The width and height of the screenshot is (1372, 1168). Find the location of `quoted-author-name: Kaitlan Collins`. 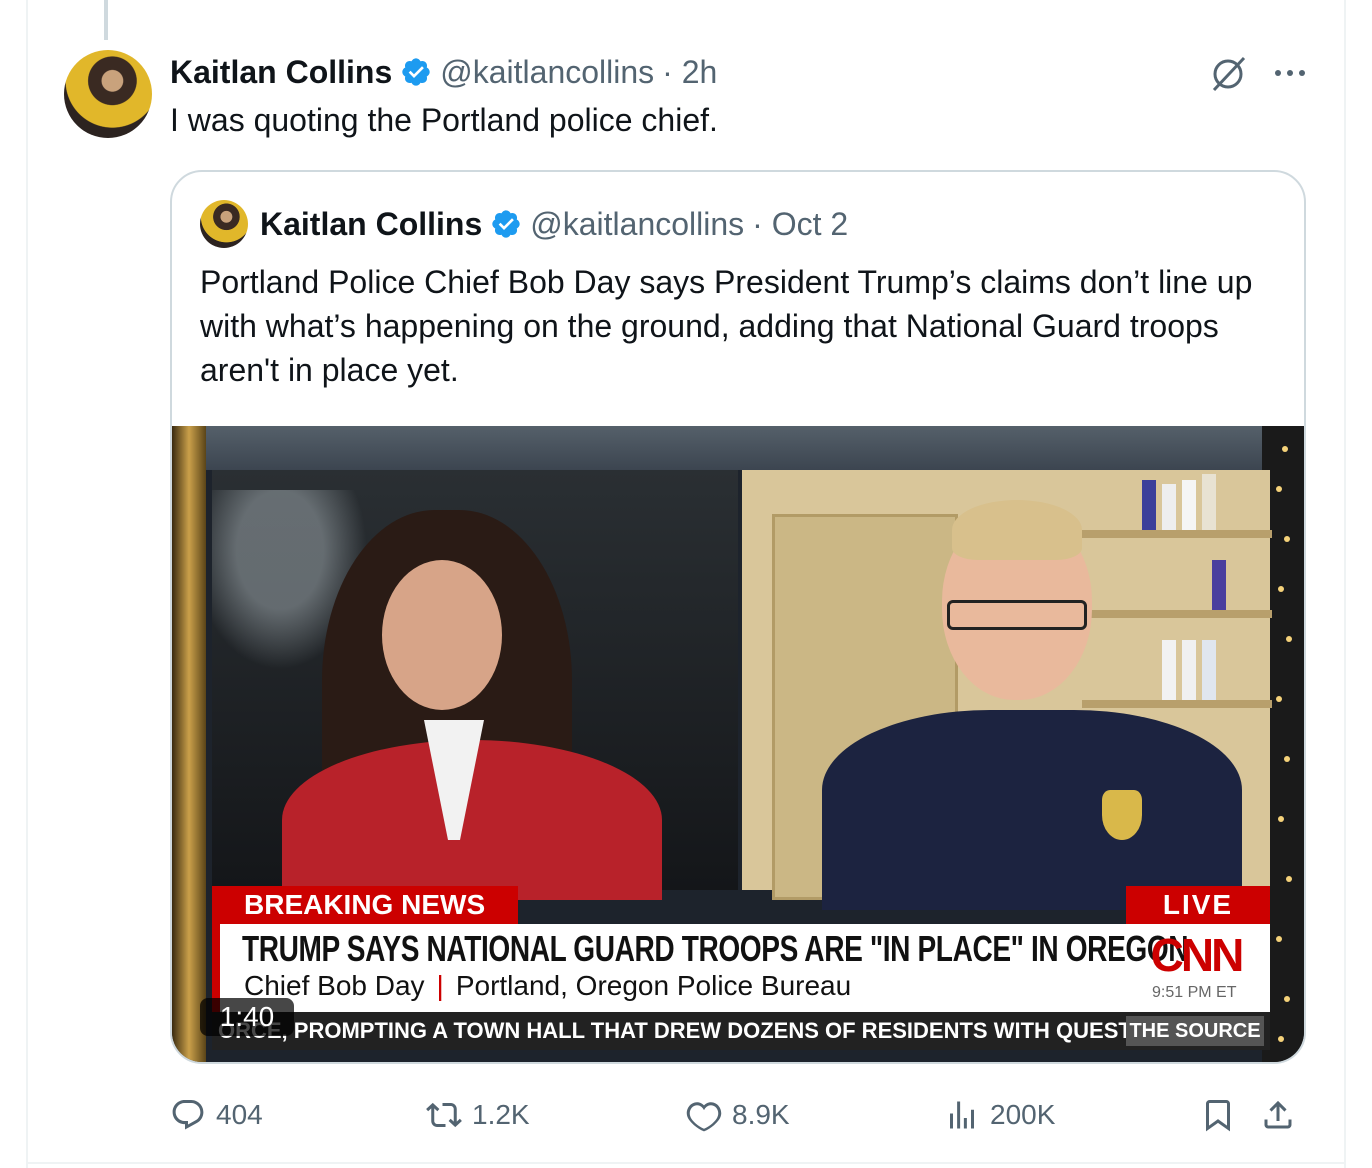

quoted-author-name: Kaitlan Collins is located at coordinates (371, 223).